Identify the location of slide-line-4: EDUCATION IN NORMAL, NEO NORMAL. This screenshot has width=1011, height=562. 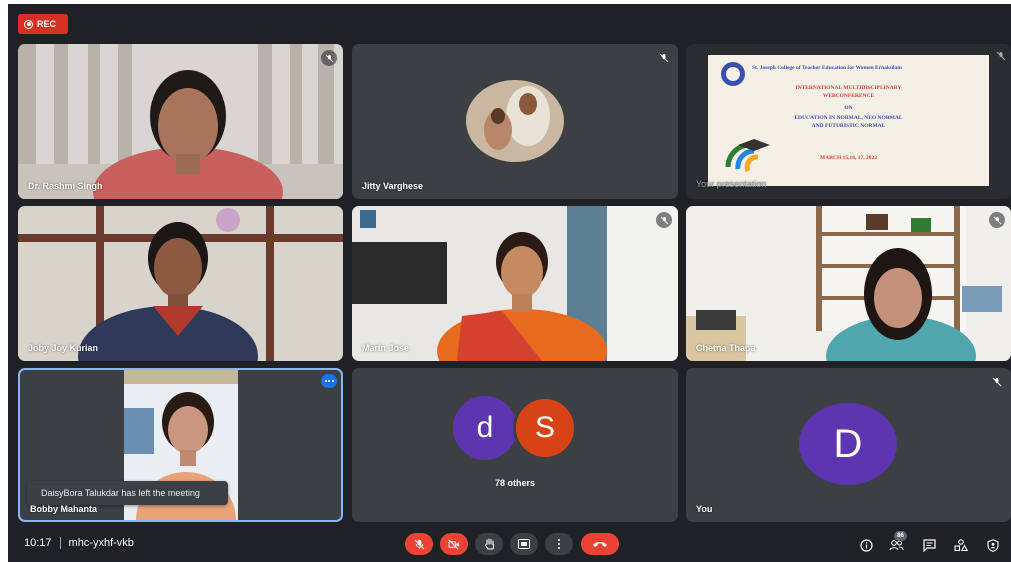
(848, 118).